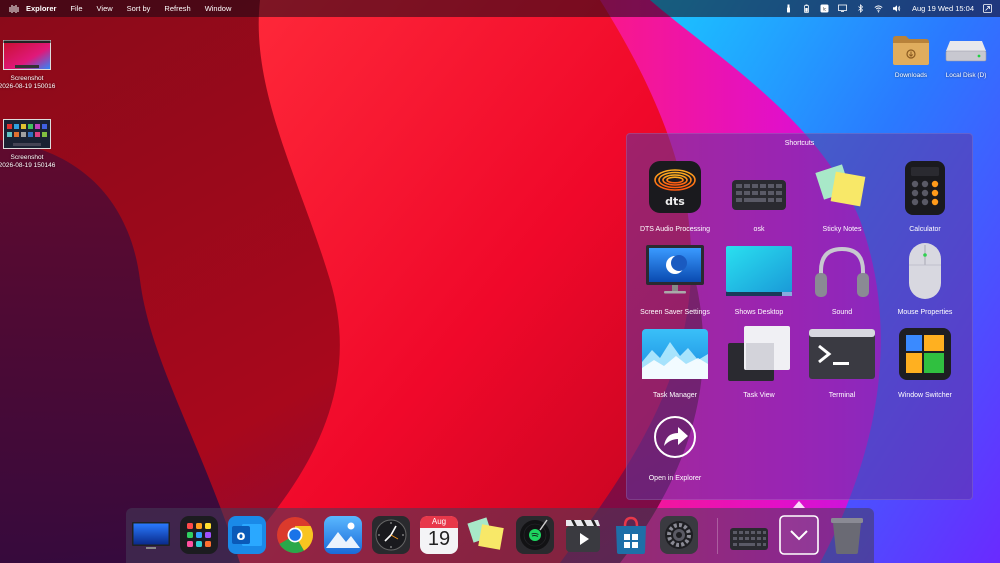 Image resolution: width=1000 pixels, height=563 pixels. What do you see at coordinates (295, 535) in the screenshot?
I see `chrome-icon` at bounding box center [295, 535].